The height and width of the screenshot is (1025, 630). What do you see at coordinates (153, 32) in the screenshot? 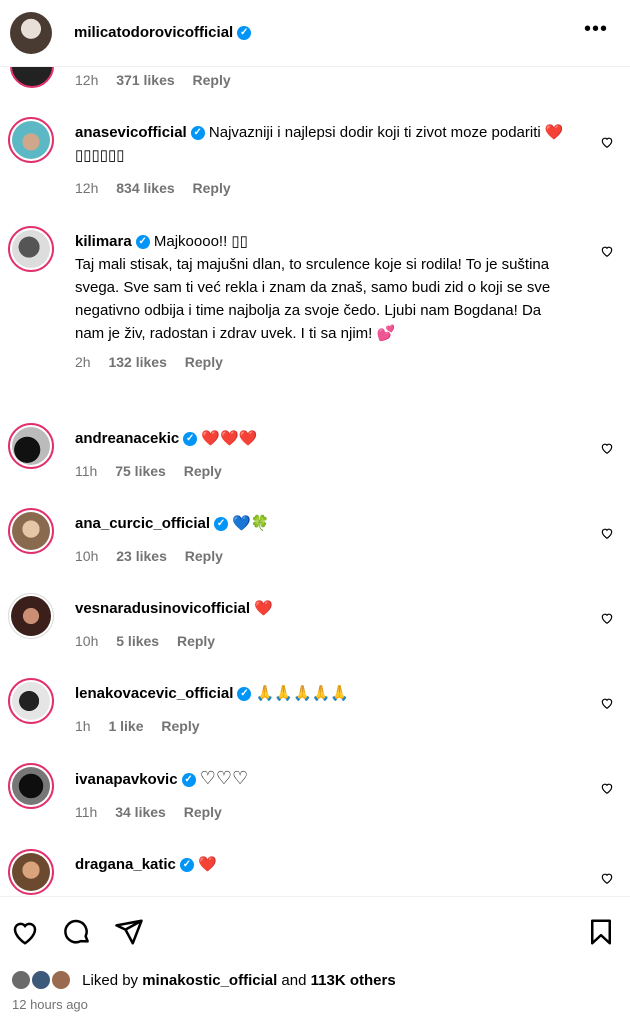
I see `author-username: milicatodorovicofficial` at bounding box center [153, 32].